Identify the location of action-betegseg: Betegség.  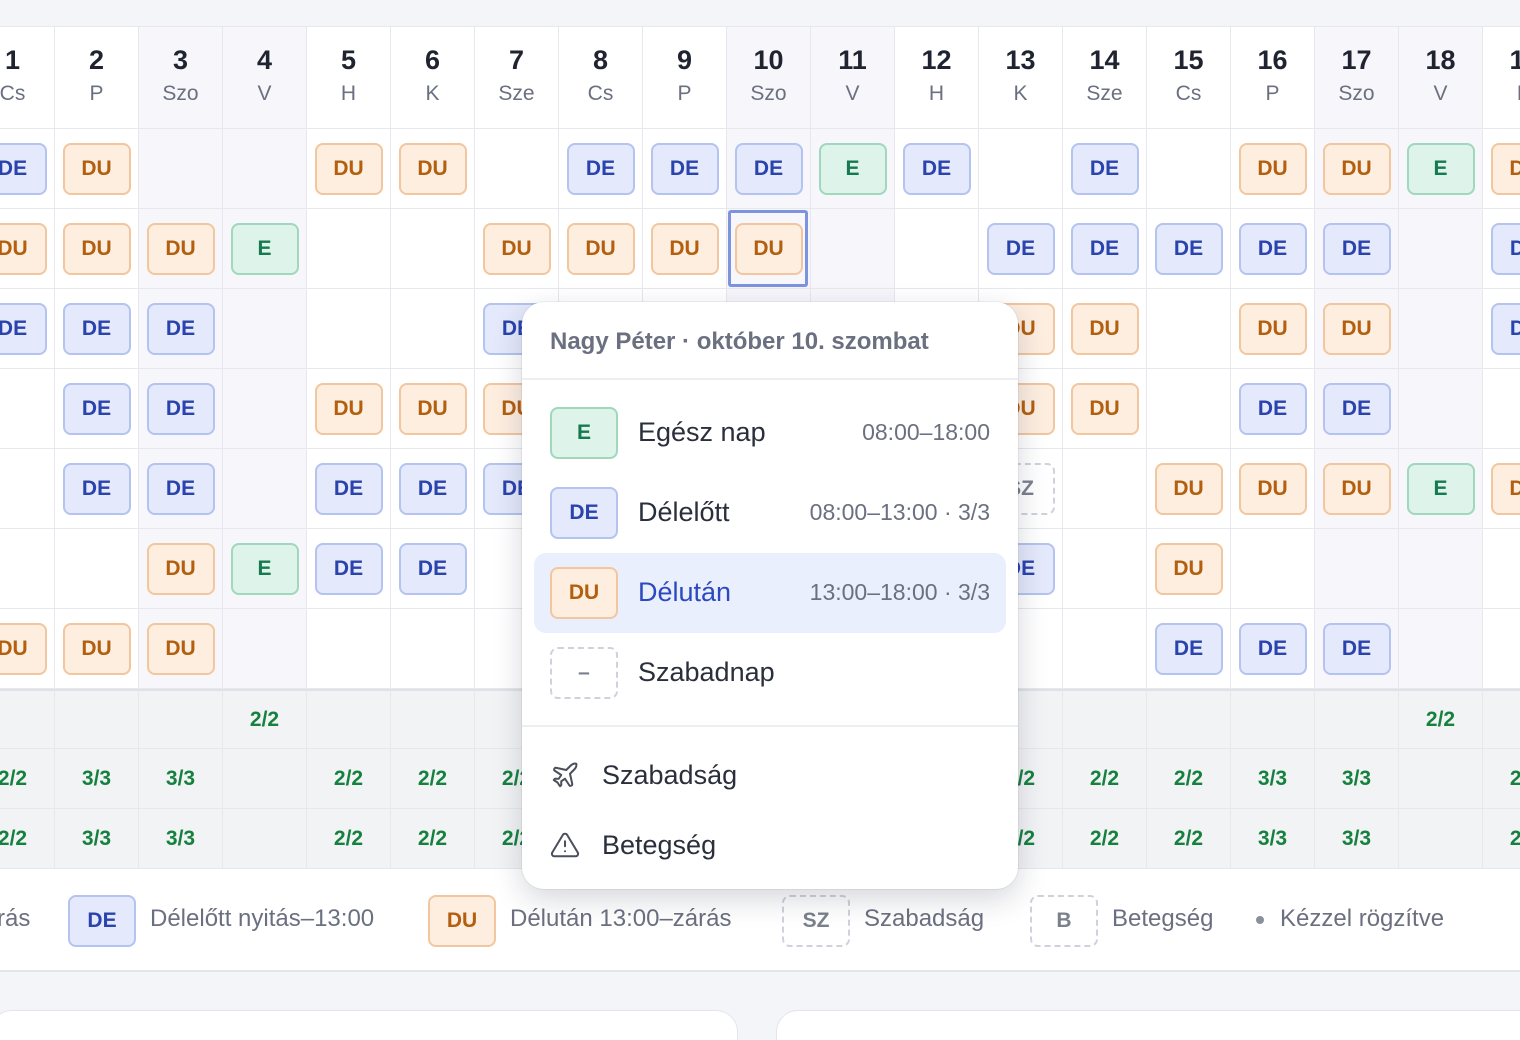
(770, 845).